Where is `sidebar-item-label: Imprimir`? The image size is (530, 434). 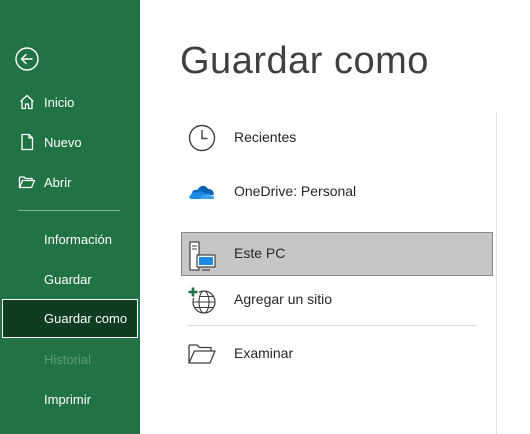 sidebar-item-label: Imprimir is located at coordinates (67, 399).